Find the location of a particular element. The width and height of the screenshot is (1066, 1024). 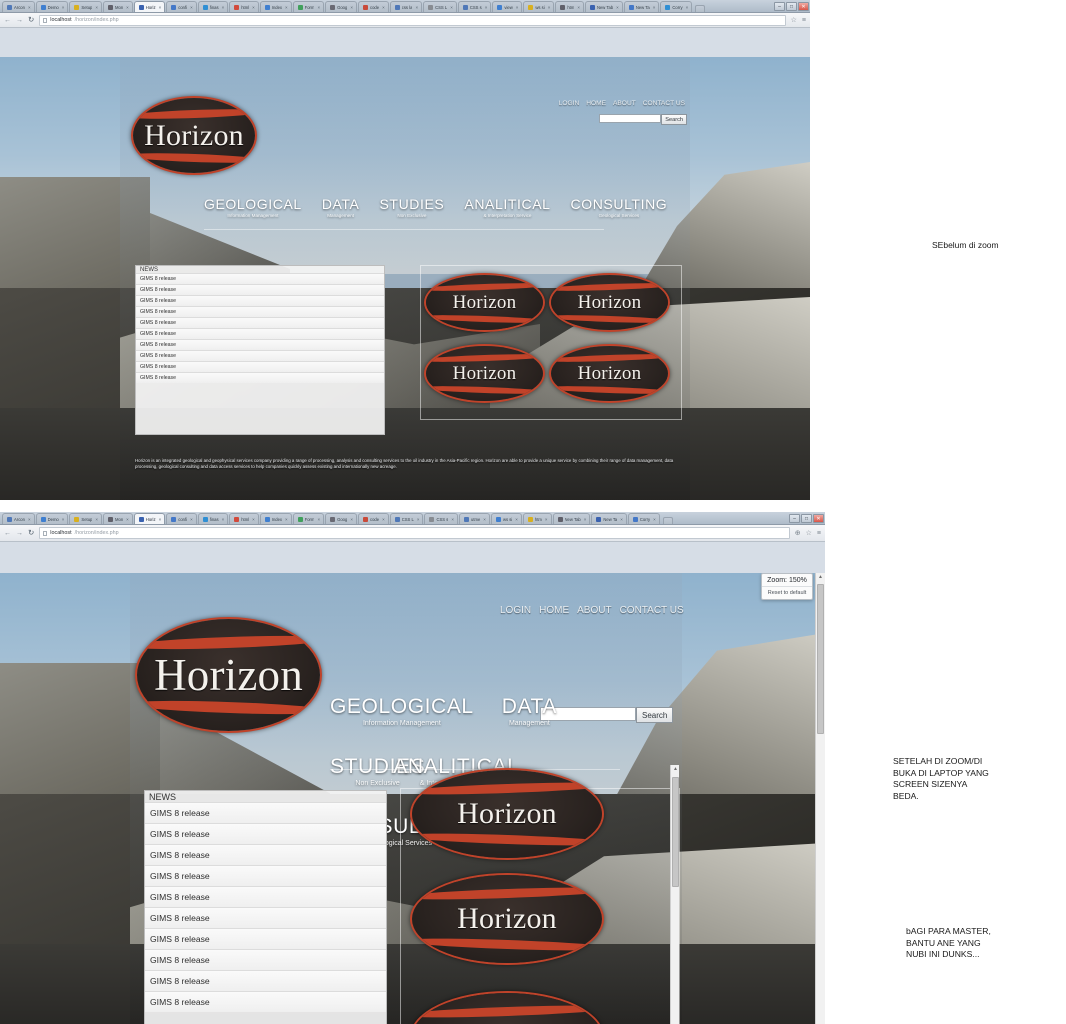

browser-tab: New Ta × is located at coordinates (609, 518).